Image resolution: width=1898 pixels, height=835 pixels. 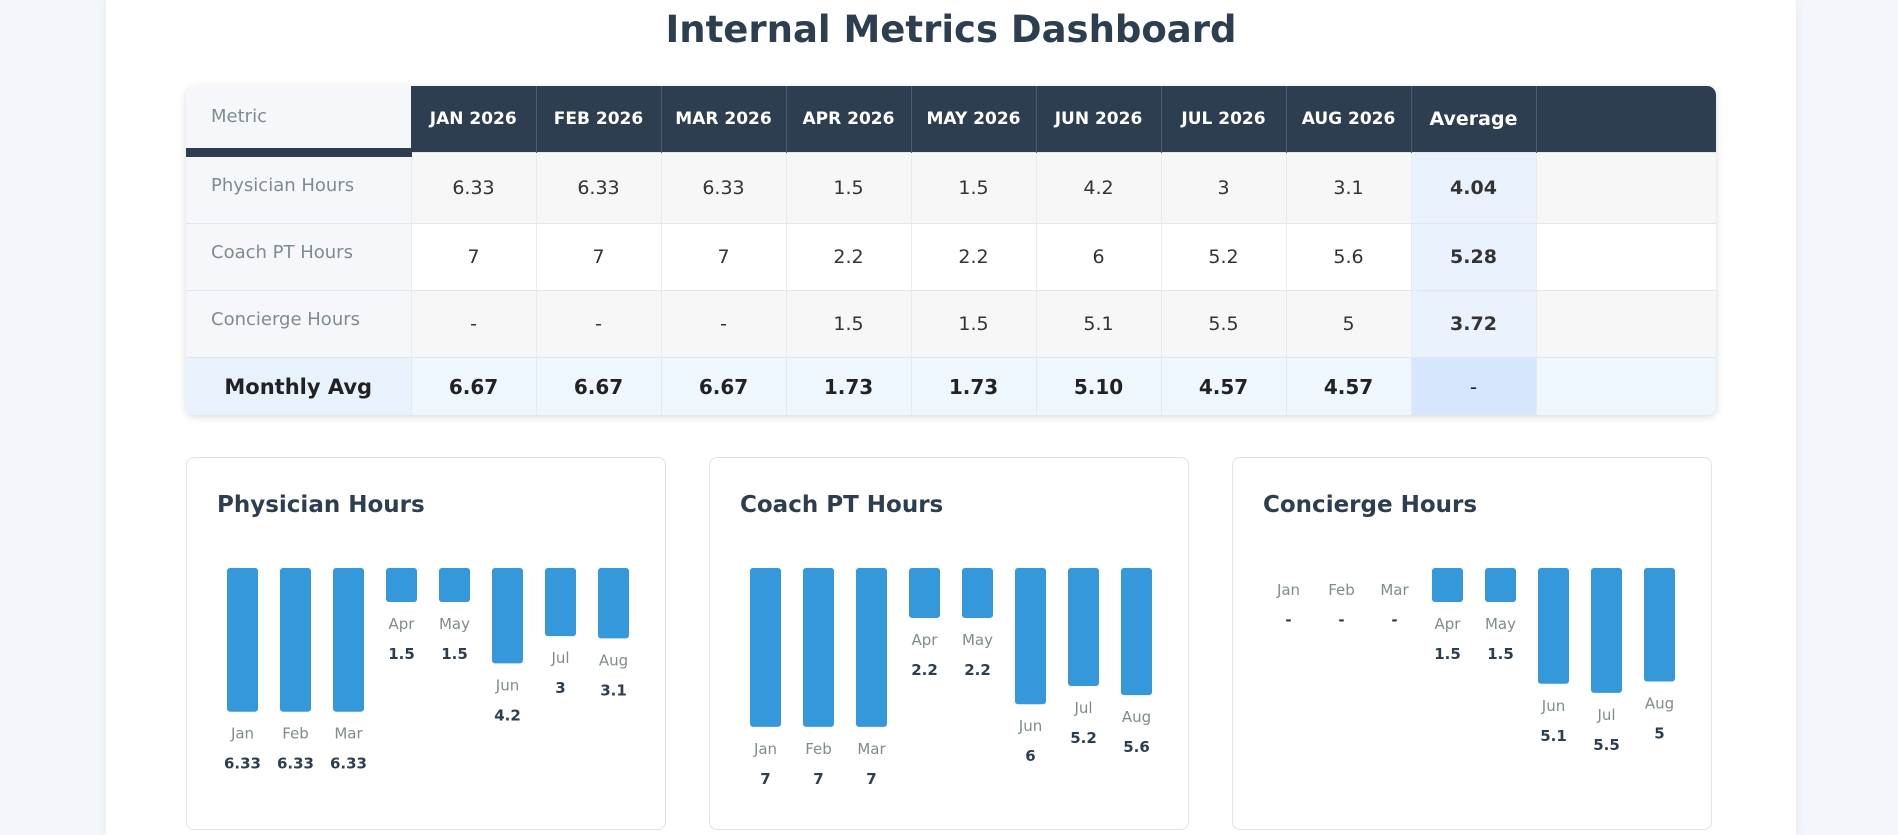 I want to click on monthly-avg-cell: 5.10, so click(x=1099, y=386).